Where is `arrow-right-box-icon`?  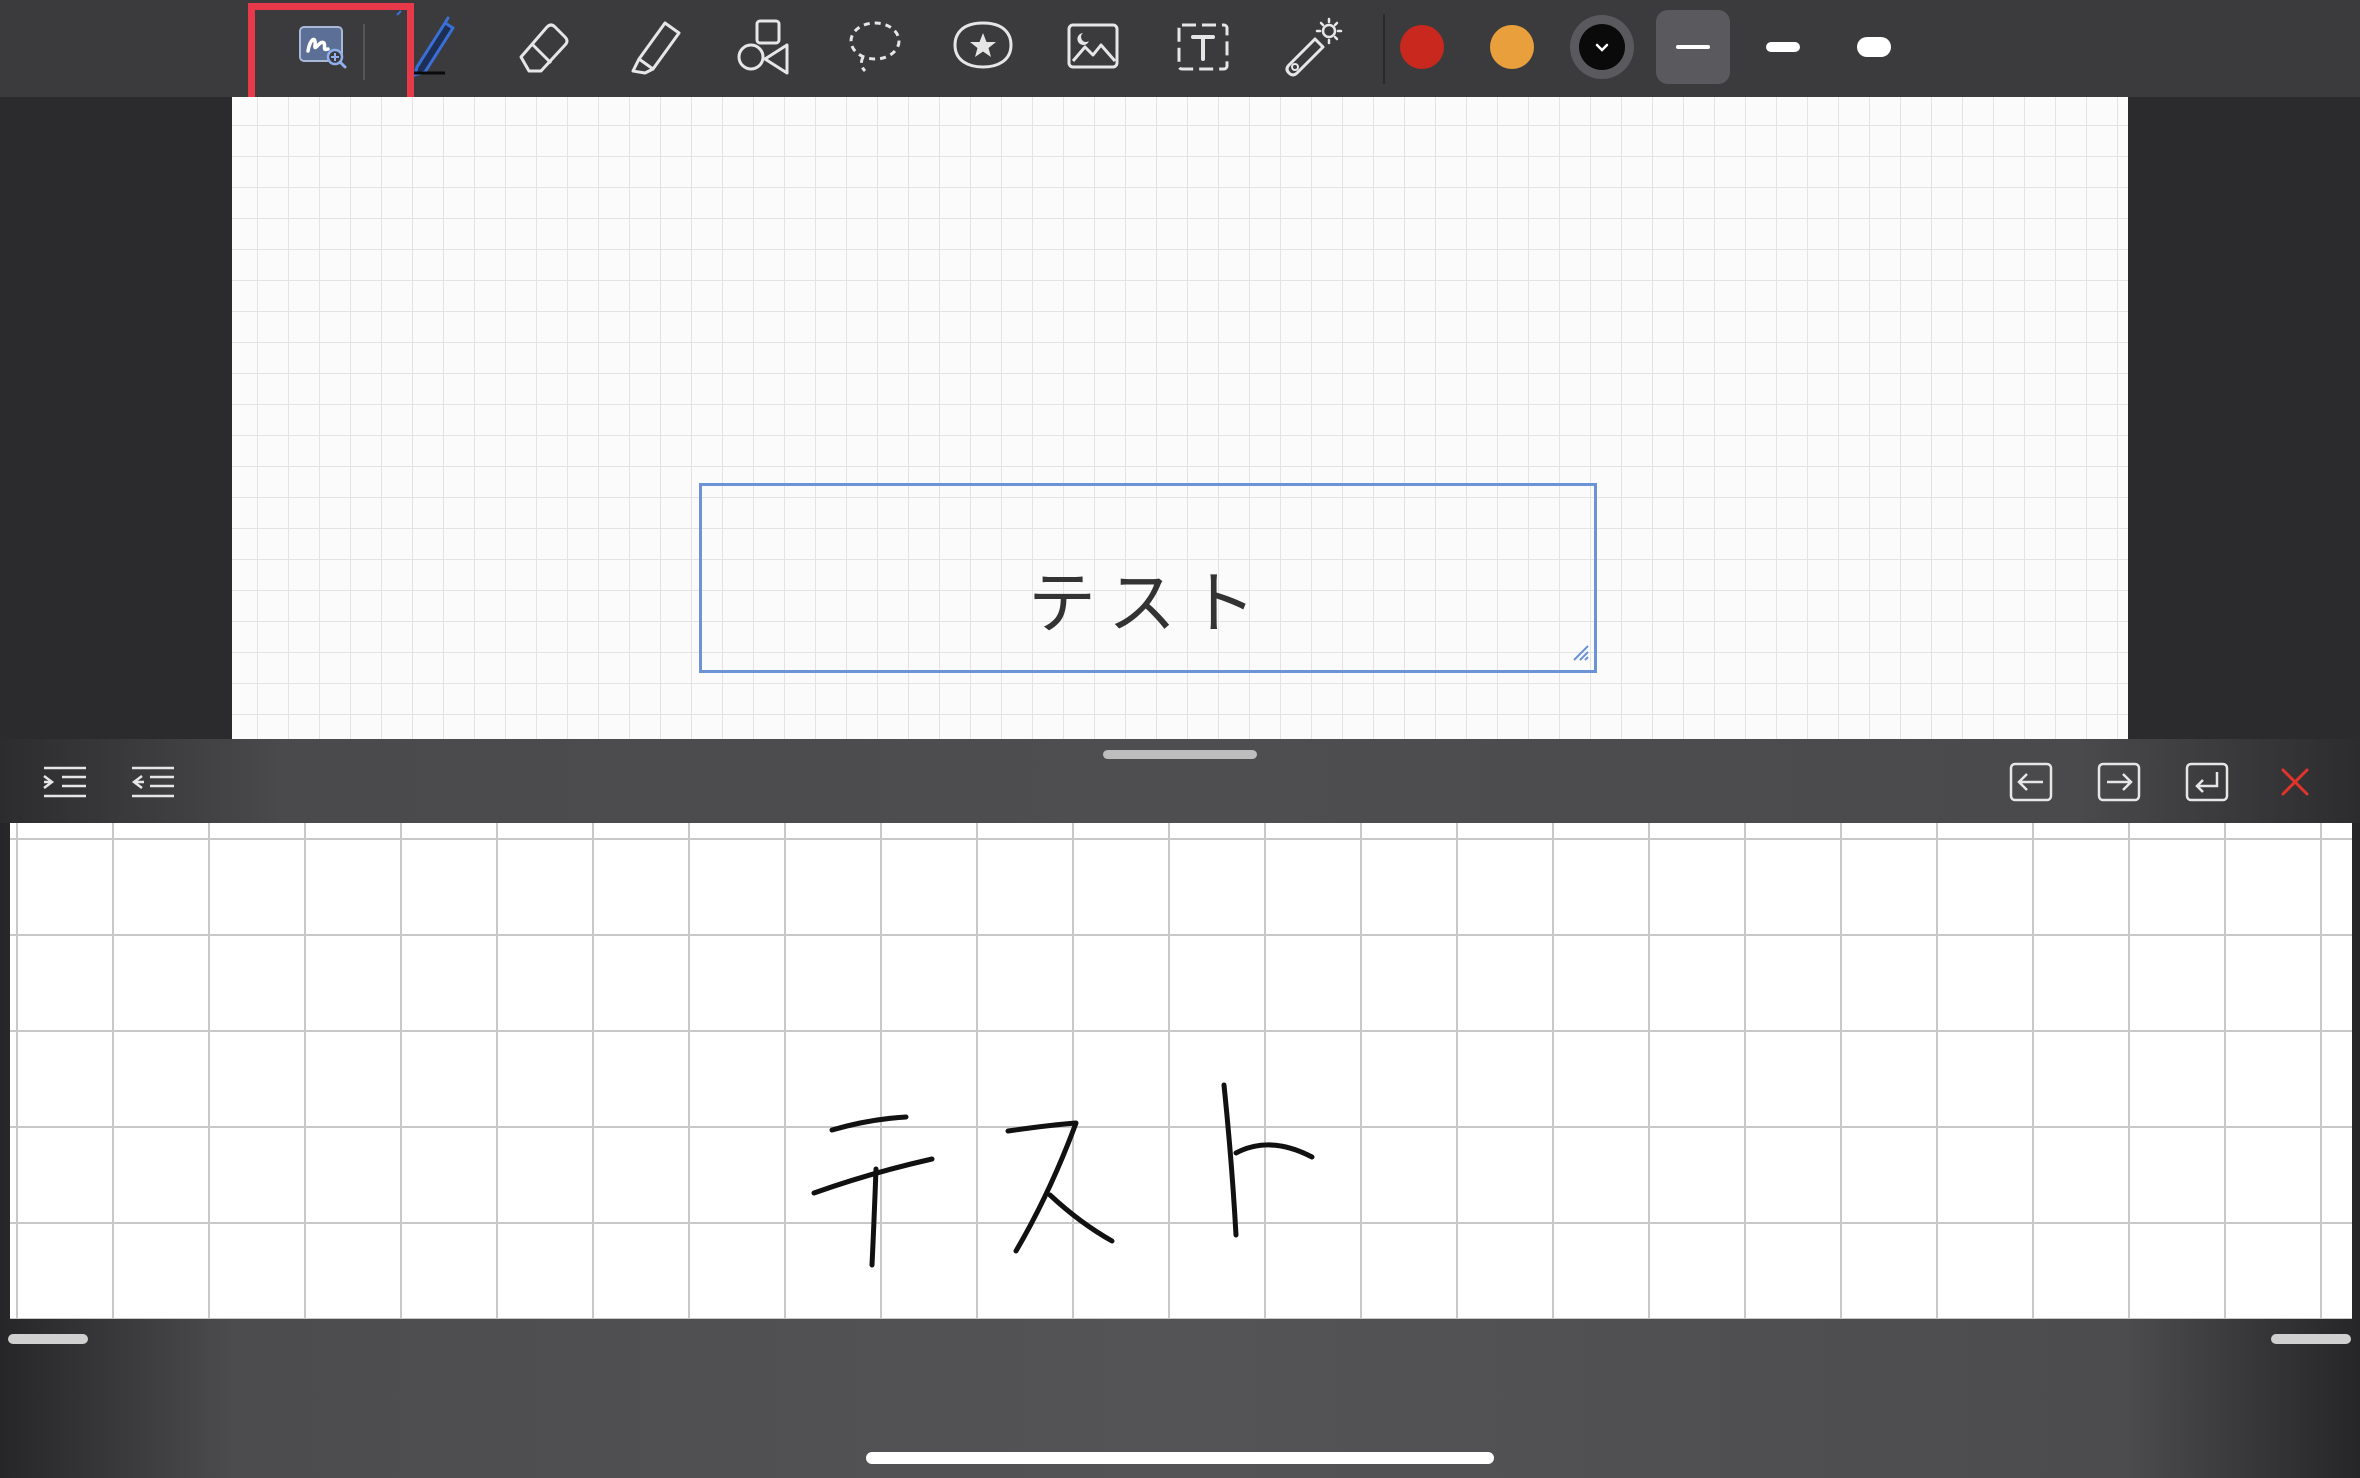 arrow-right-box-icon is located at coordinates (2119, 784).